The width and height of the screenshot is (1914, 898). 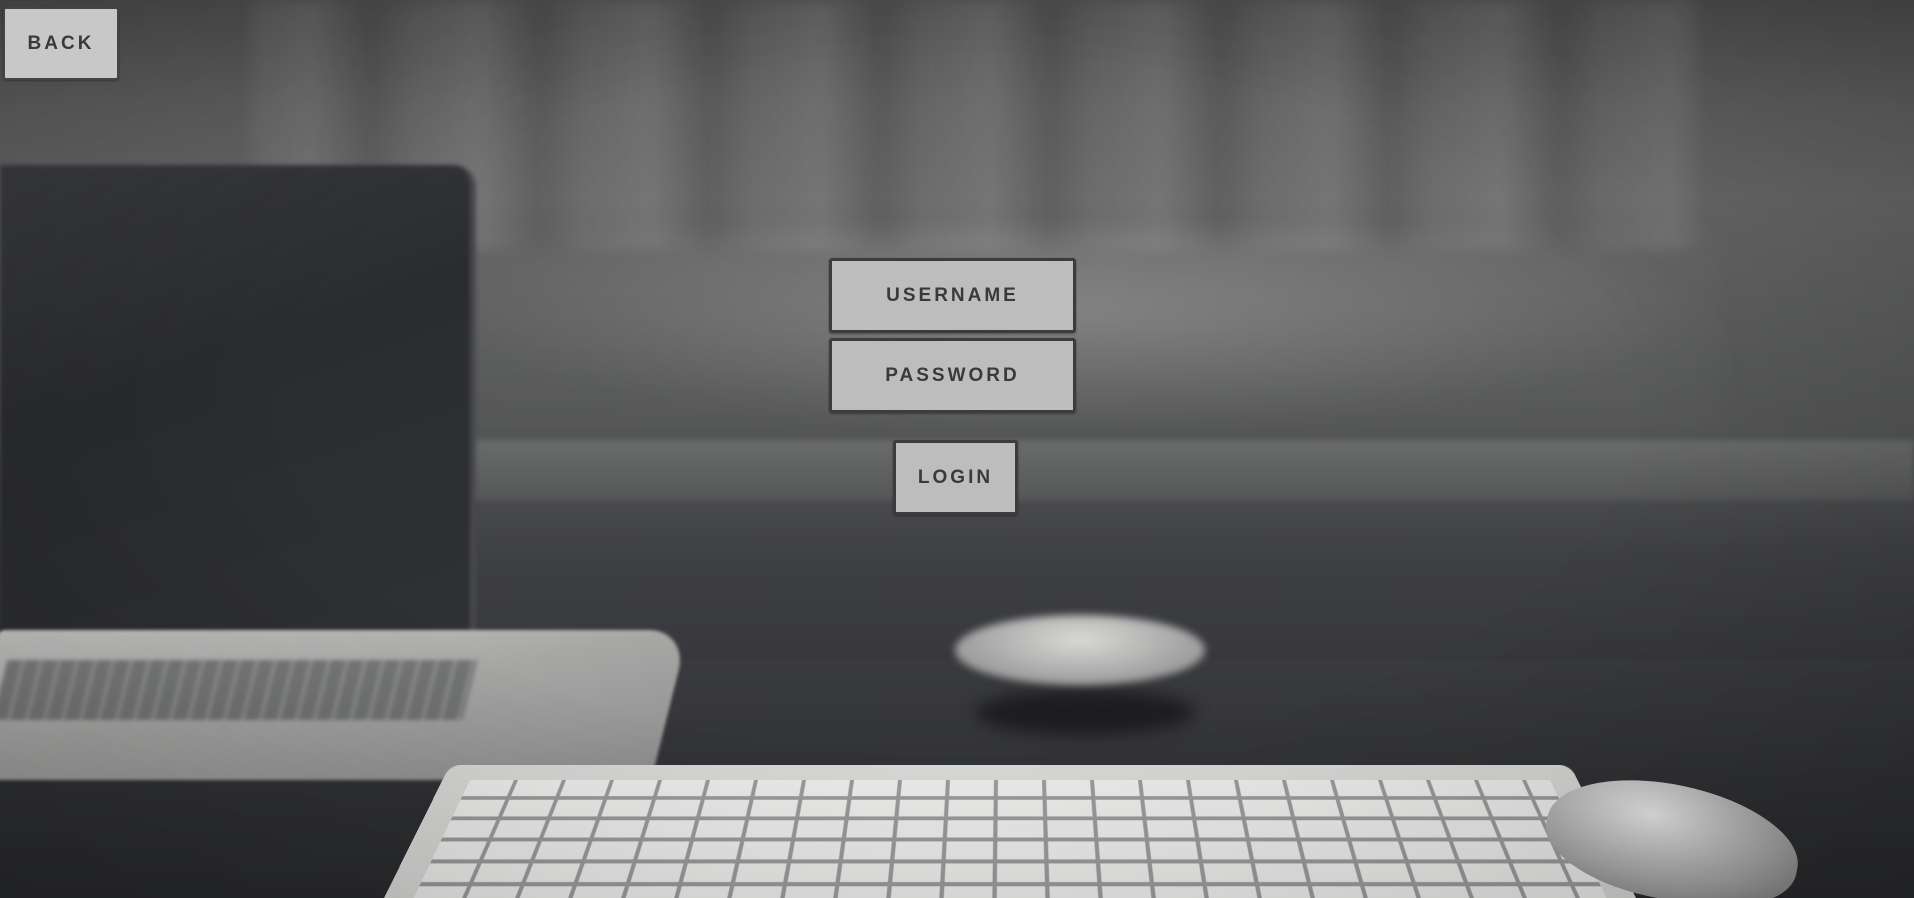 I want to click on login-button-label: LOGIN, so click(x=955, y=477).